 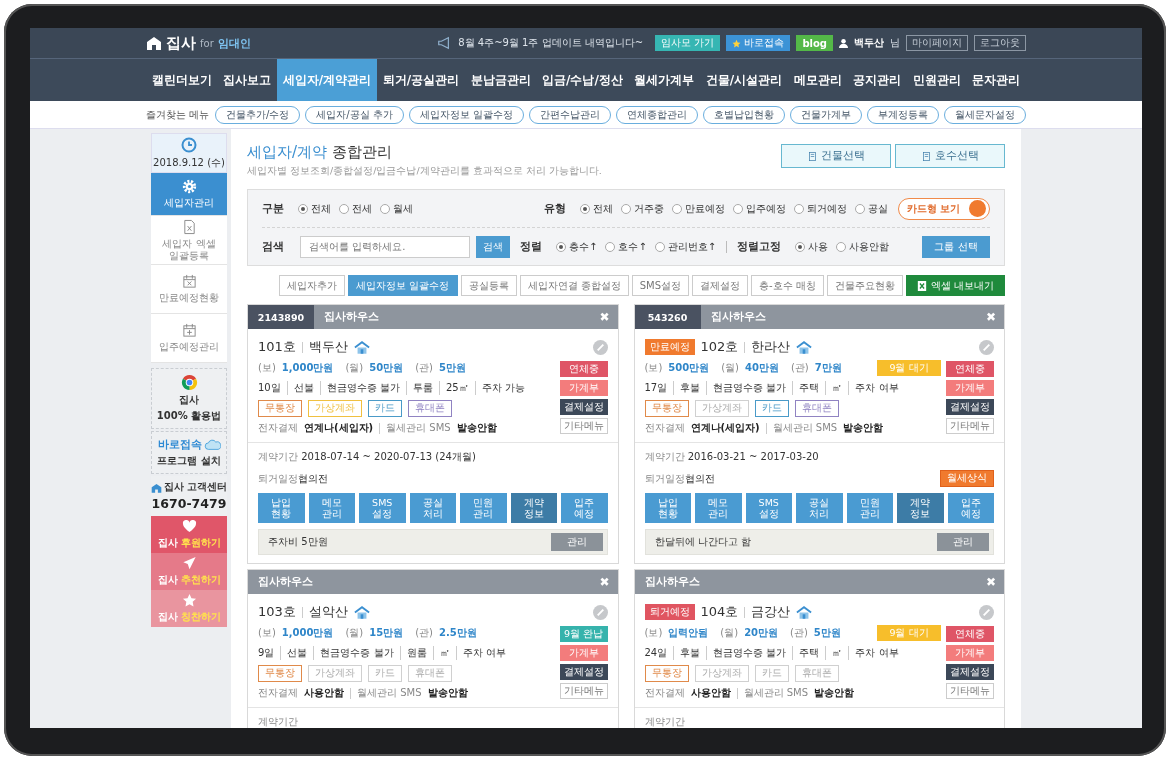 What do you see at coordinates (744, 114) in the screenshot?
I see `favorite-link: 호별납입현황` at bounding box center [744, 114].